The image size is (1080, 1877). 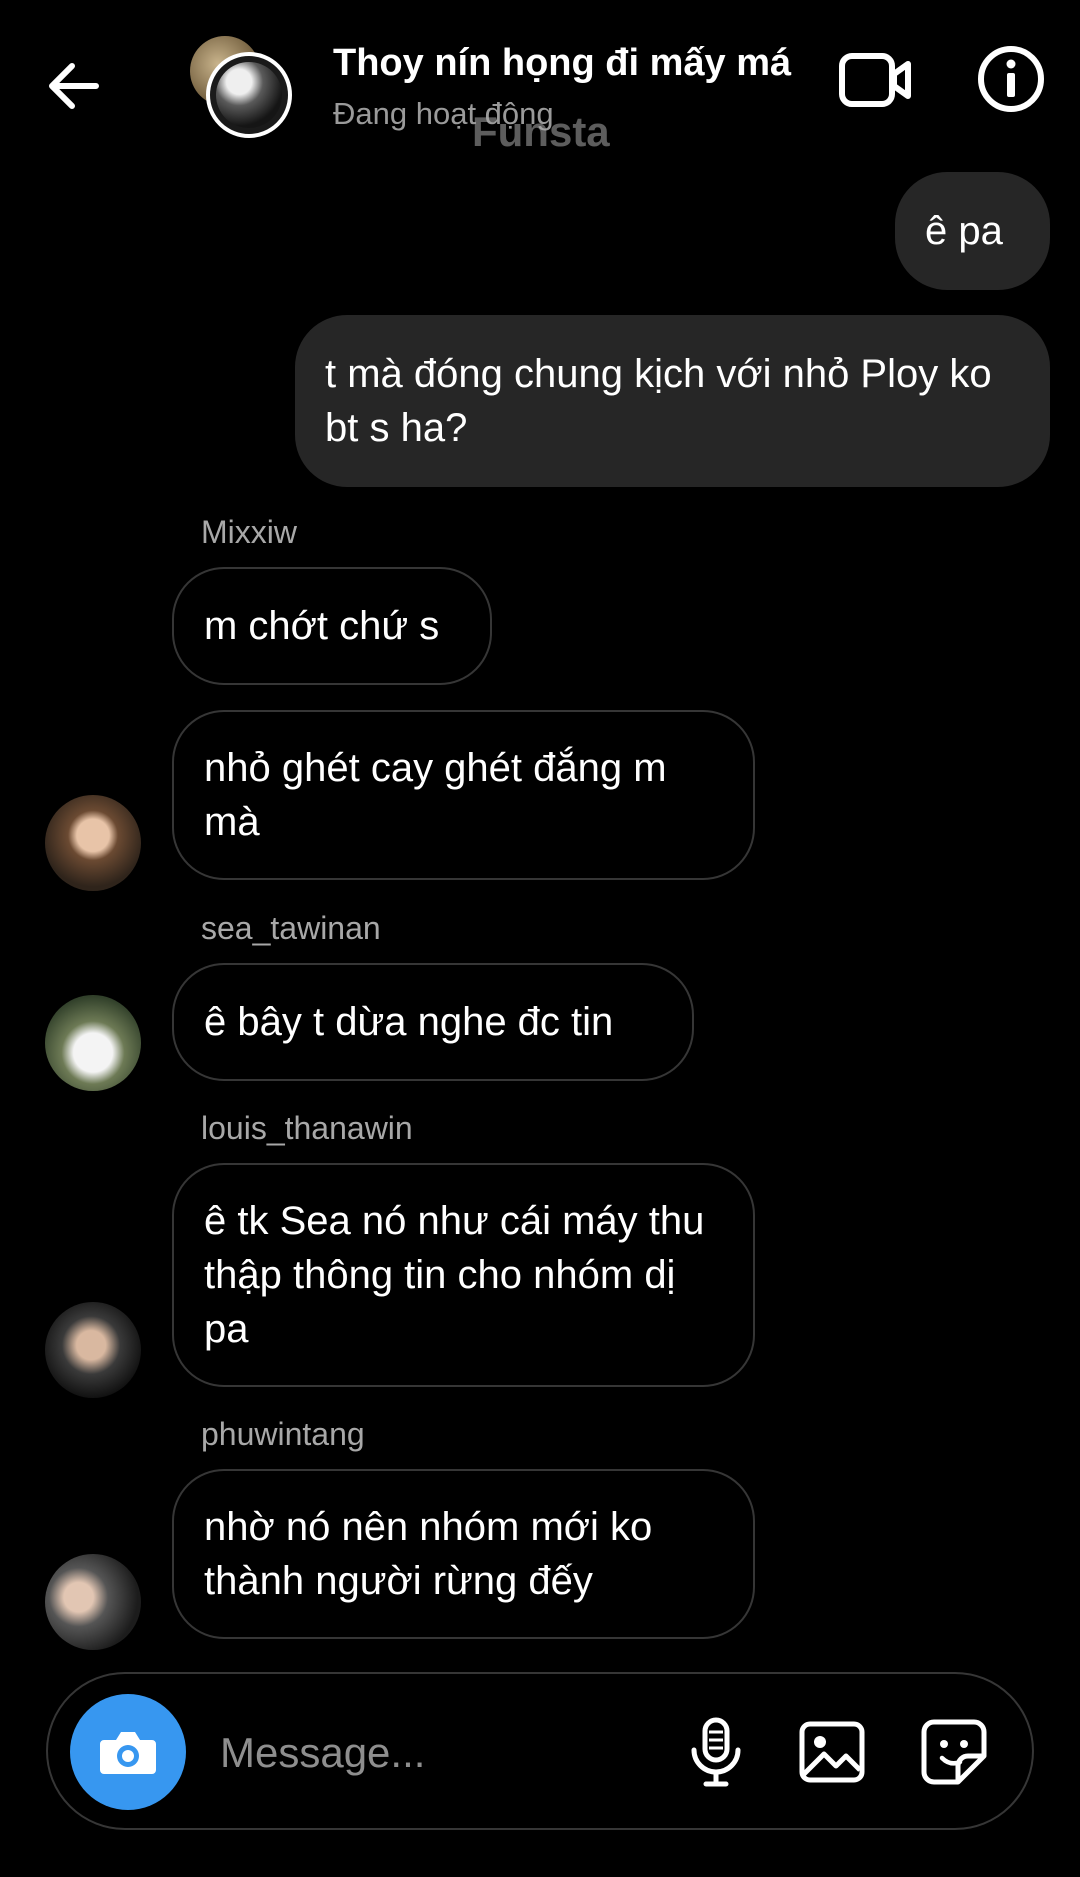 I want to click on sent-message: ê pa, so click(x=972, y=231).